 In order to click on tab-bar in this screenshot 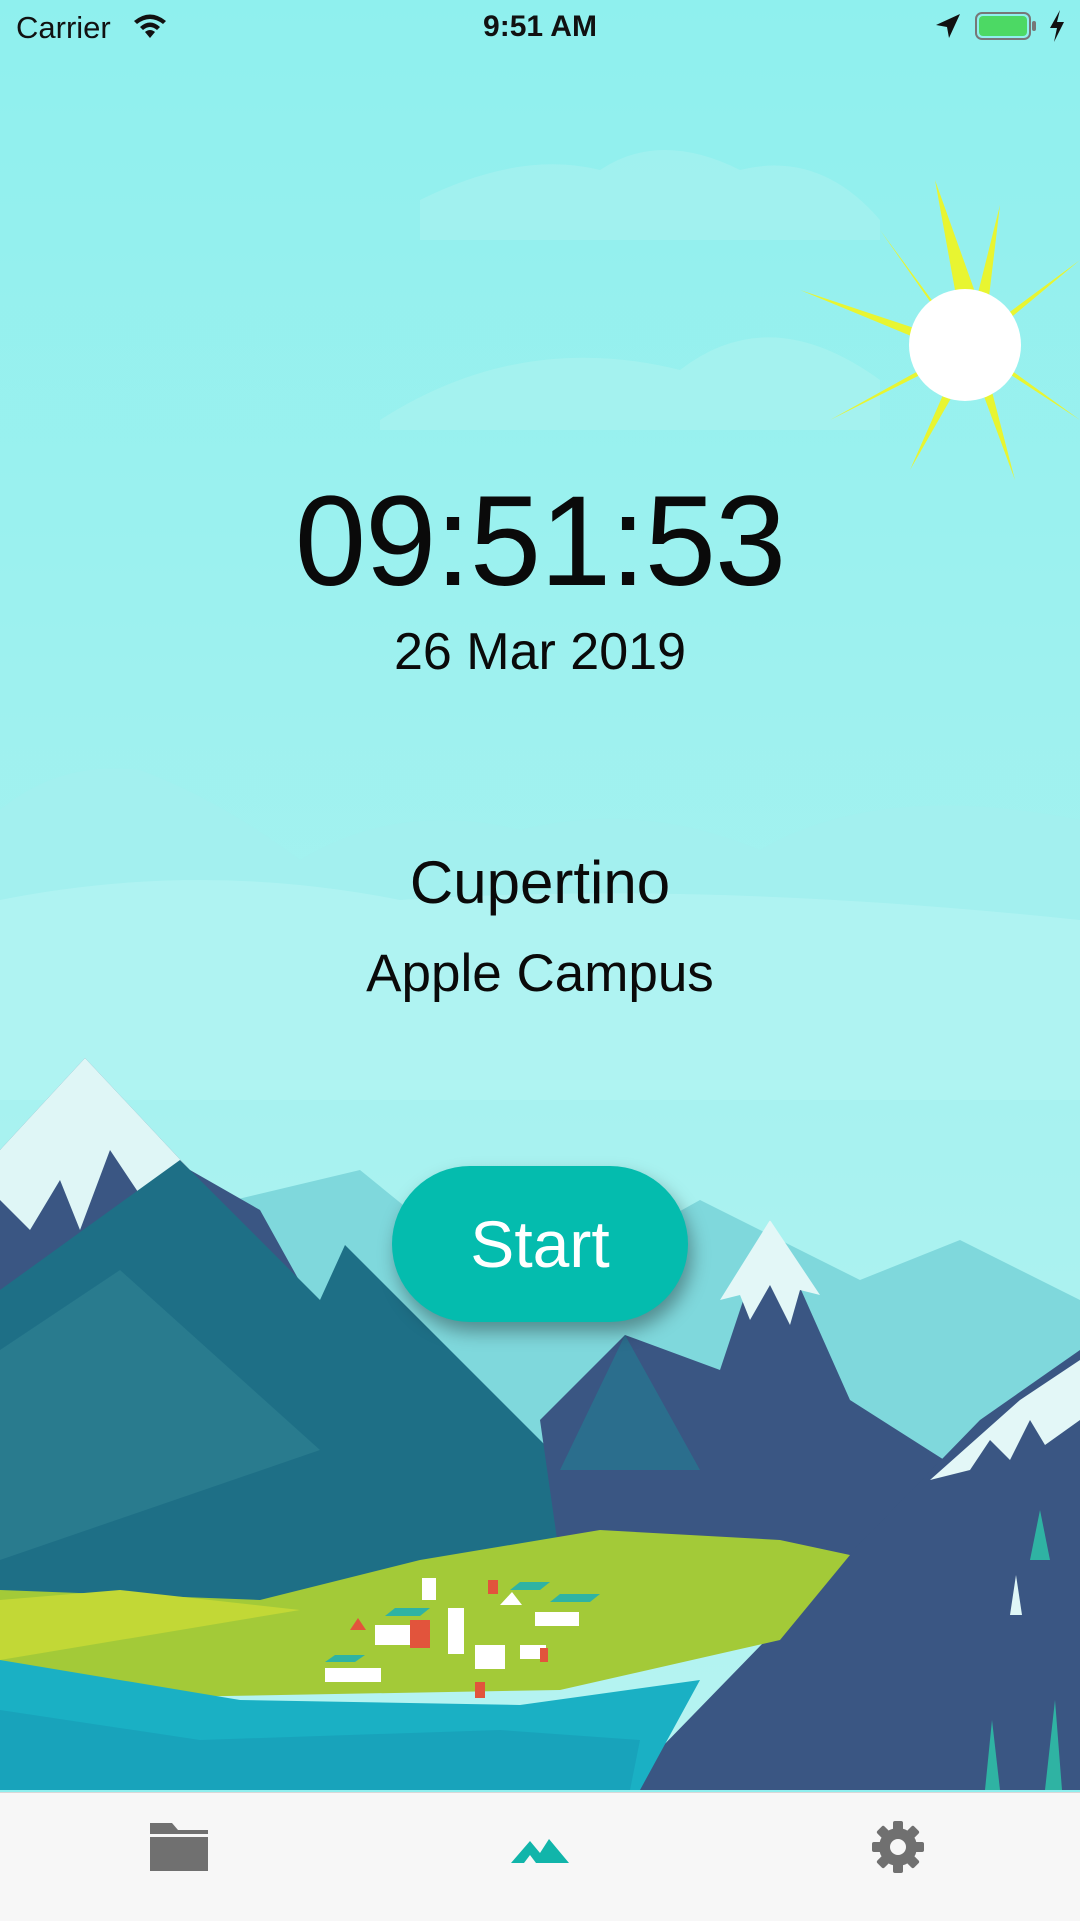, I will do `click(540, 1856)`.